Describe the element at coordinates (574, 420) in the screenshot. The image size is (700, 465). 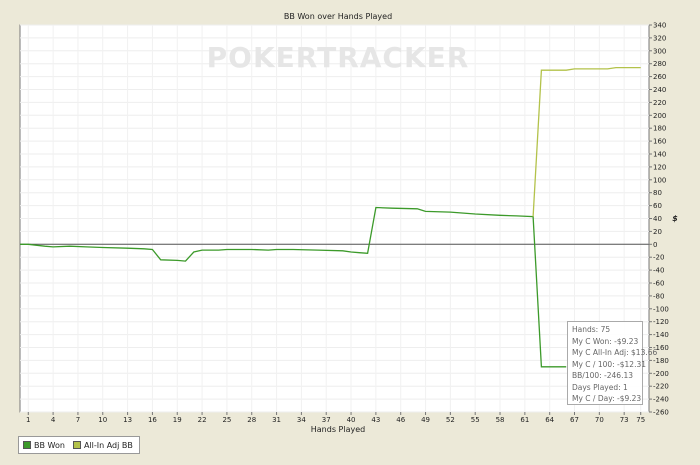
I see `x-tick-label: 67` at that location.